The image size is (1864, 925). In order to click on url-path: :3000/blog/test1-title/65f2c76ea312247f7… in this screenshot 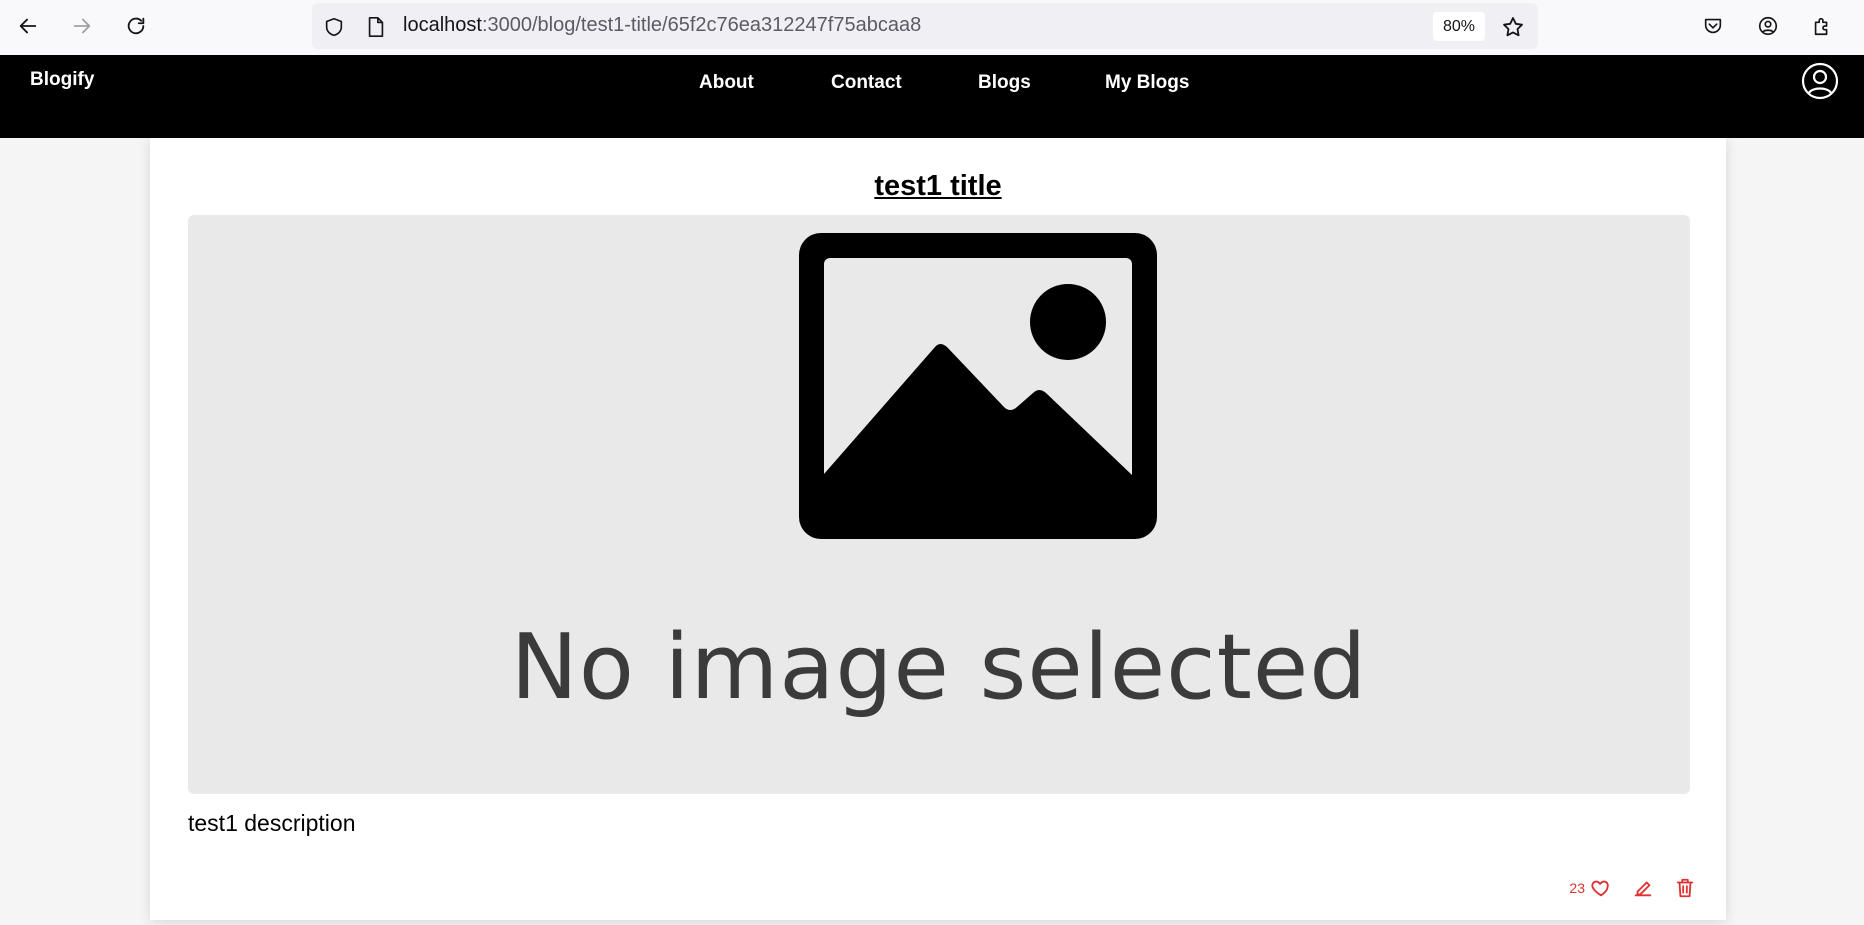, I will do `click(701, 25)`.